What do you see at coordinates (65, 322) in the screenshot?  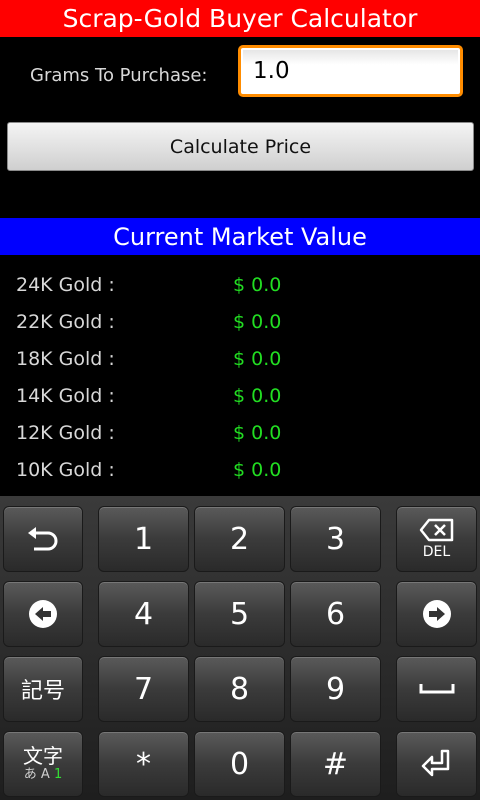 I see `market-label: 22K Gold :` at bounding box center [65, 322].